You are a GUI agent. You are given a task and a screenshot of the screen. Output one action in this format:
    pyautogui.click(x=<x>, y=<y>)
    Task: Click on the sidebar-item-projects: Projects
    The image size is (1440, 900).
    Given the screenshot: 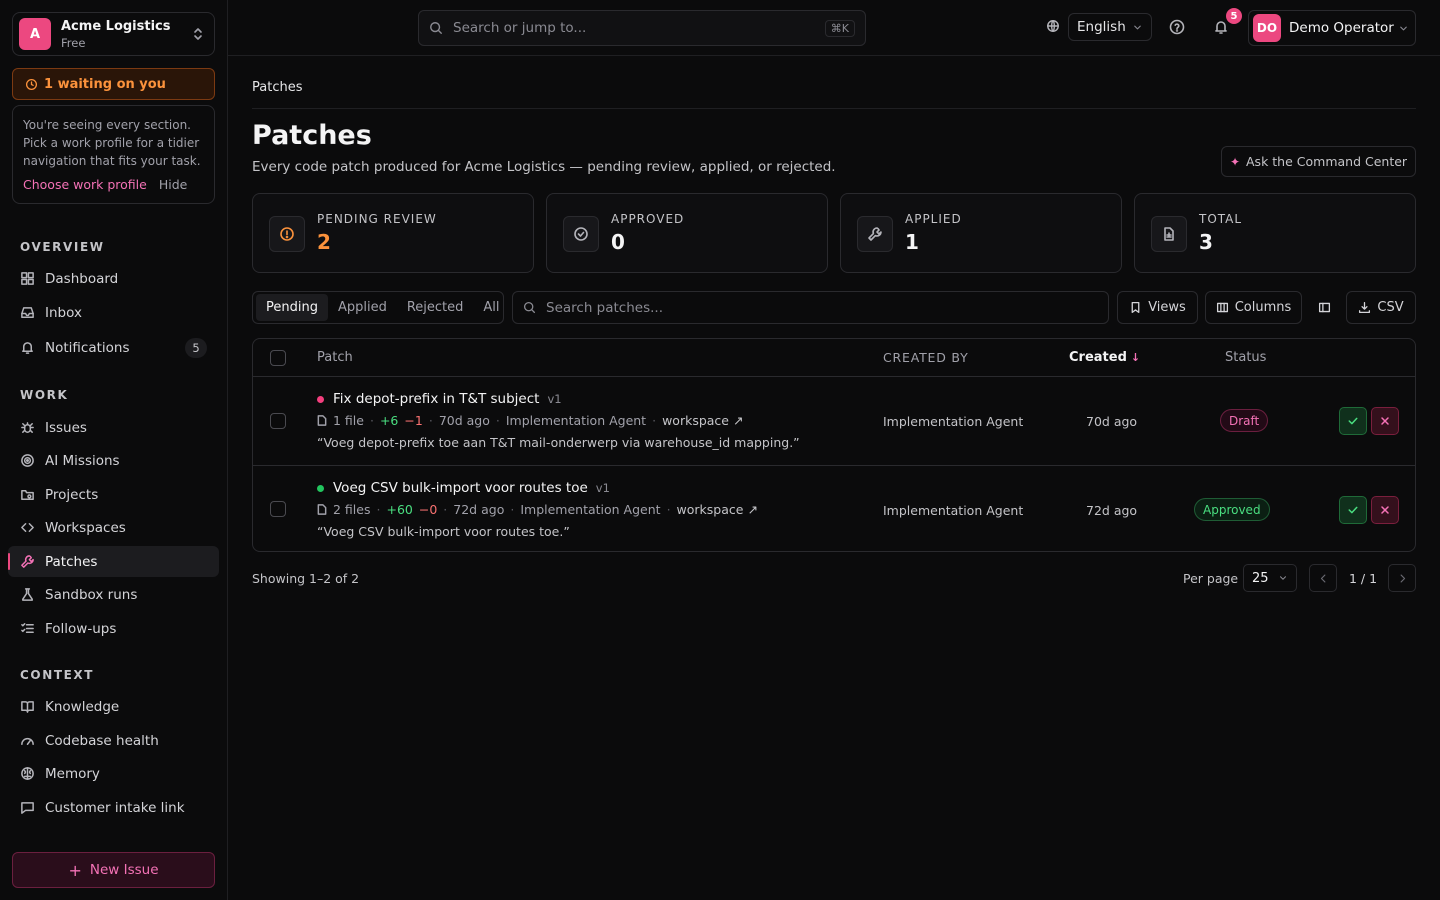 What is the action you would take?
    pyautogui.click(x=113, y=494)
    